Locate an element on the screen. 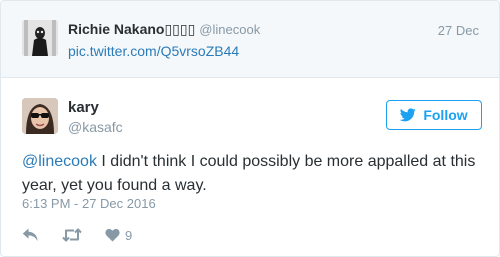 Image resolution: width=500 pixels, height=257 pixels. author-avatar is located at coordinates (40, 116).